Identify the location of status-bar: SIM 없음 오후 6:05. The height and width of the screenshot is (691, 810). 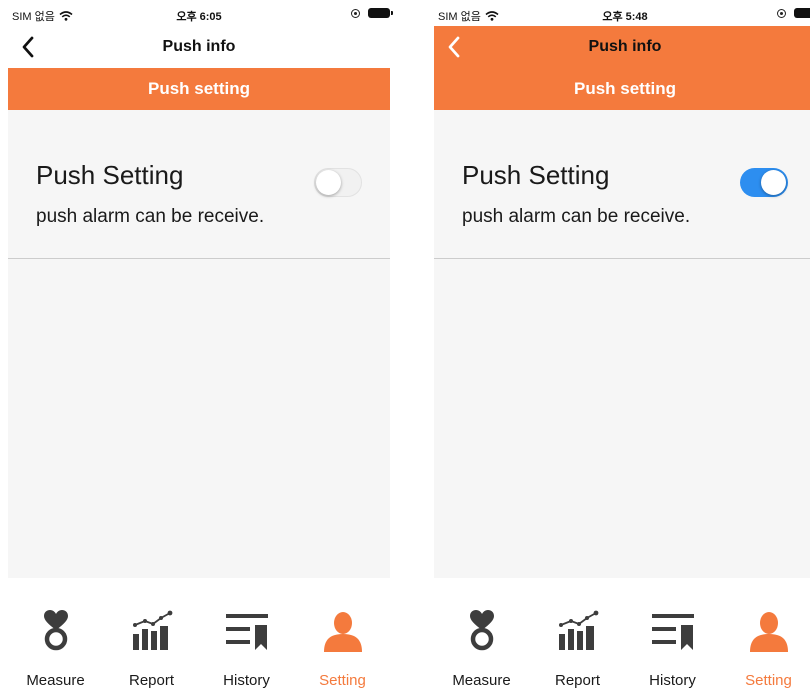
(200, 13).